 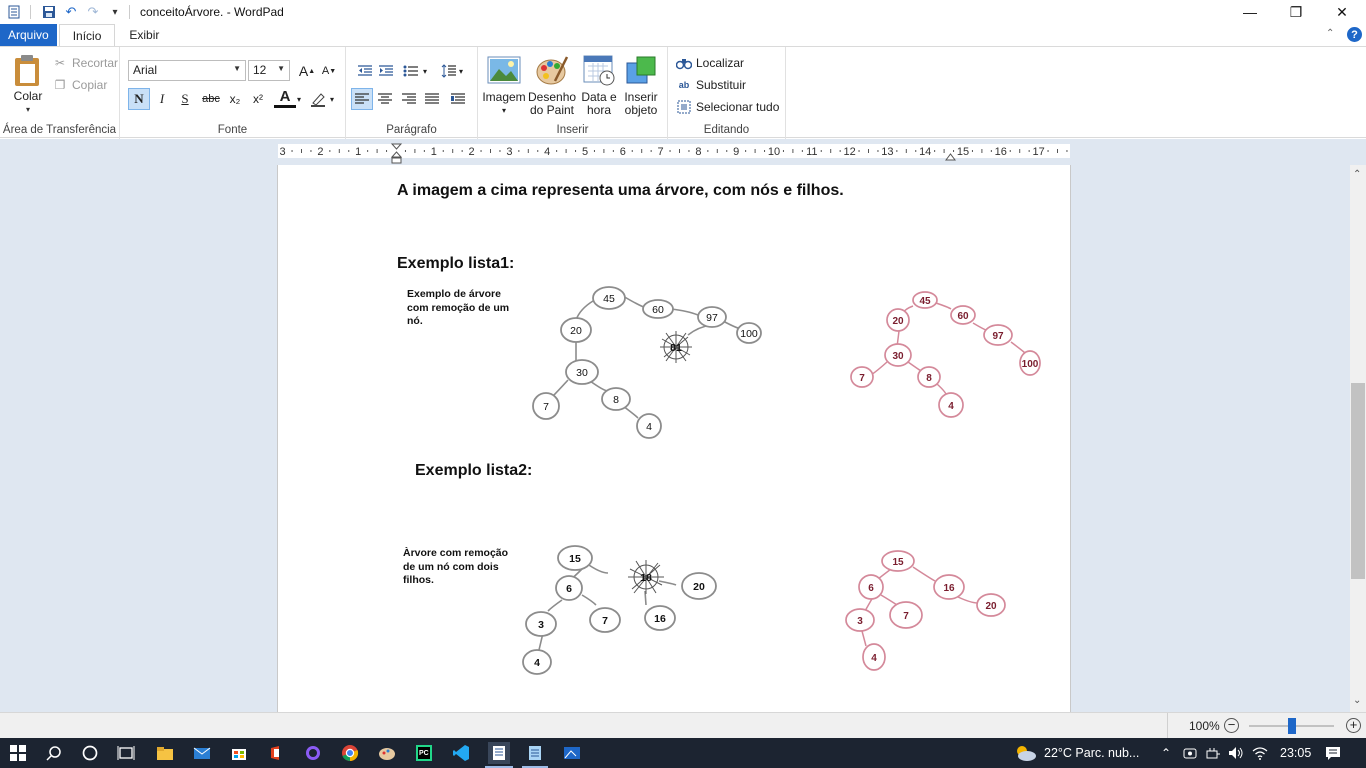 What do you see at coordinates (1330, 33) in the screenshot?
I see `collapse-ribbon-icon: ⌃` at bounding box center [1330, 33].